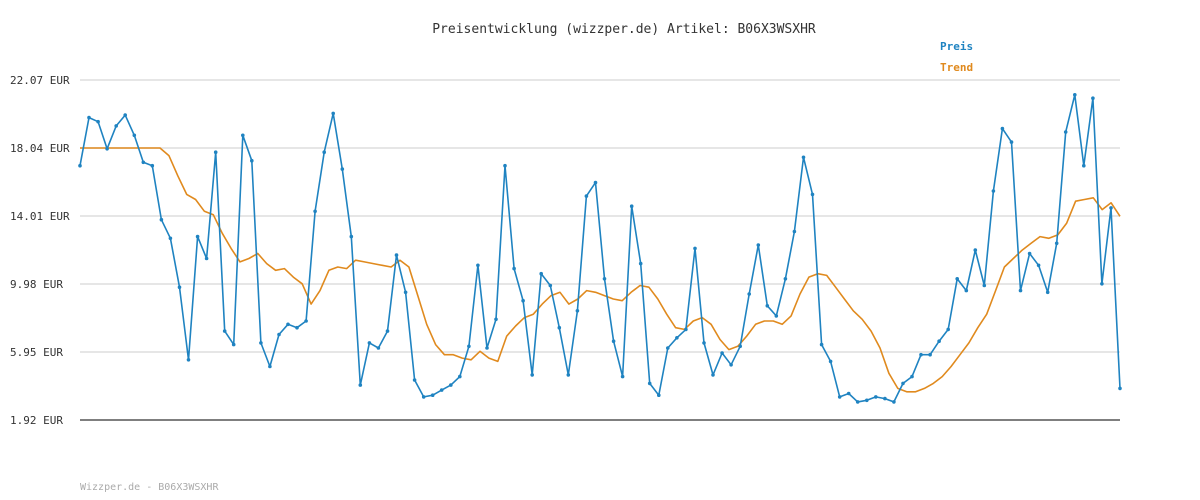 This screenshot has width=1200, height=500. Describe the element at coordinates (36, 420) in the screenshot. I see `y-tick-label: 1.92 EUR` at that location.